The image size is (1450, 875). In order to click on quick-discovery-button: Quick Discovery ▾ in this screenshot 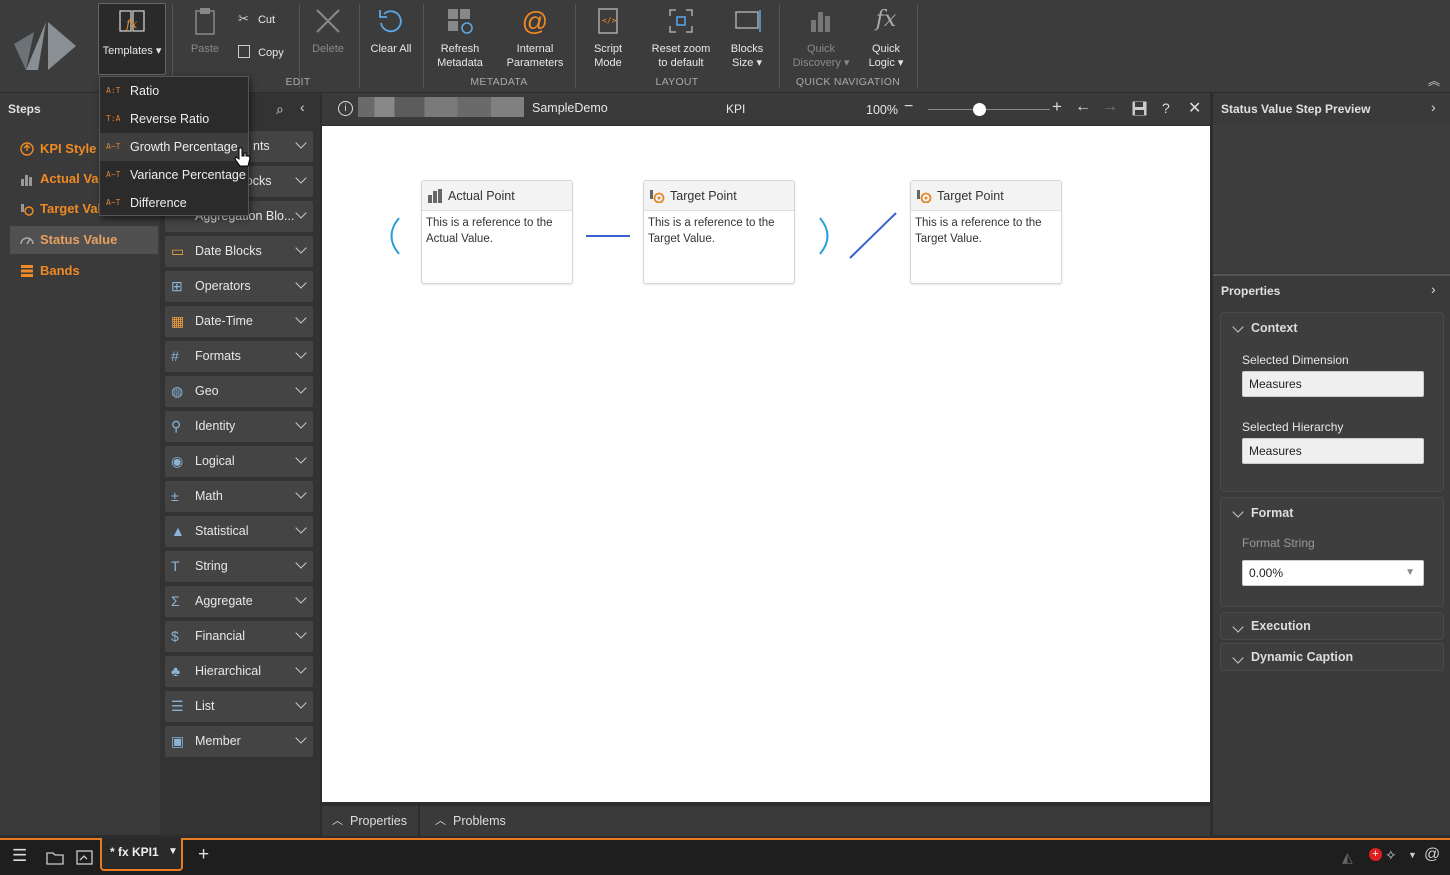, I will do `click(821, 38)`.